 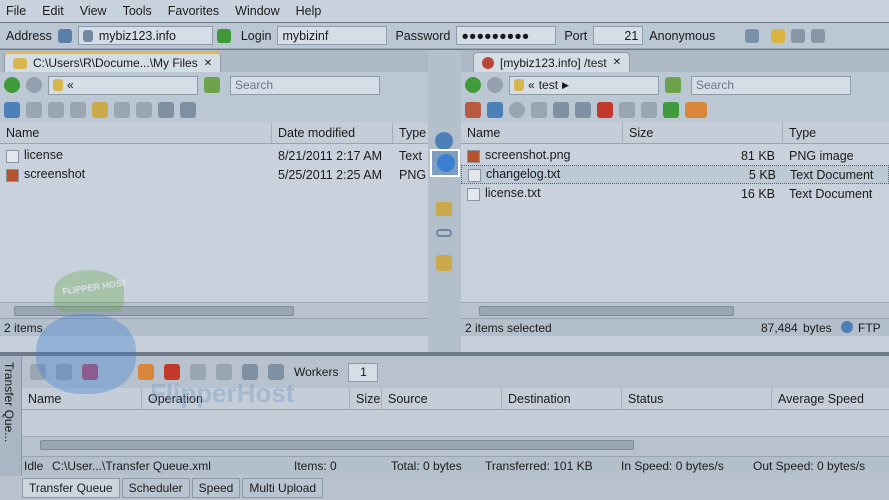 I want to click on queue-column-size: Size, so click(x=366, y=398).